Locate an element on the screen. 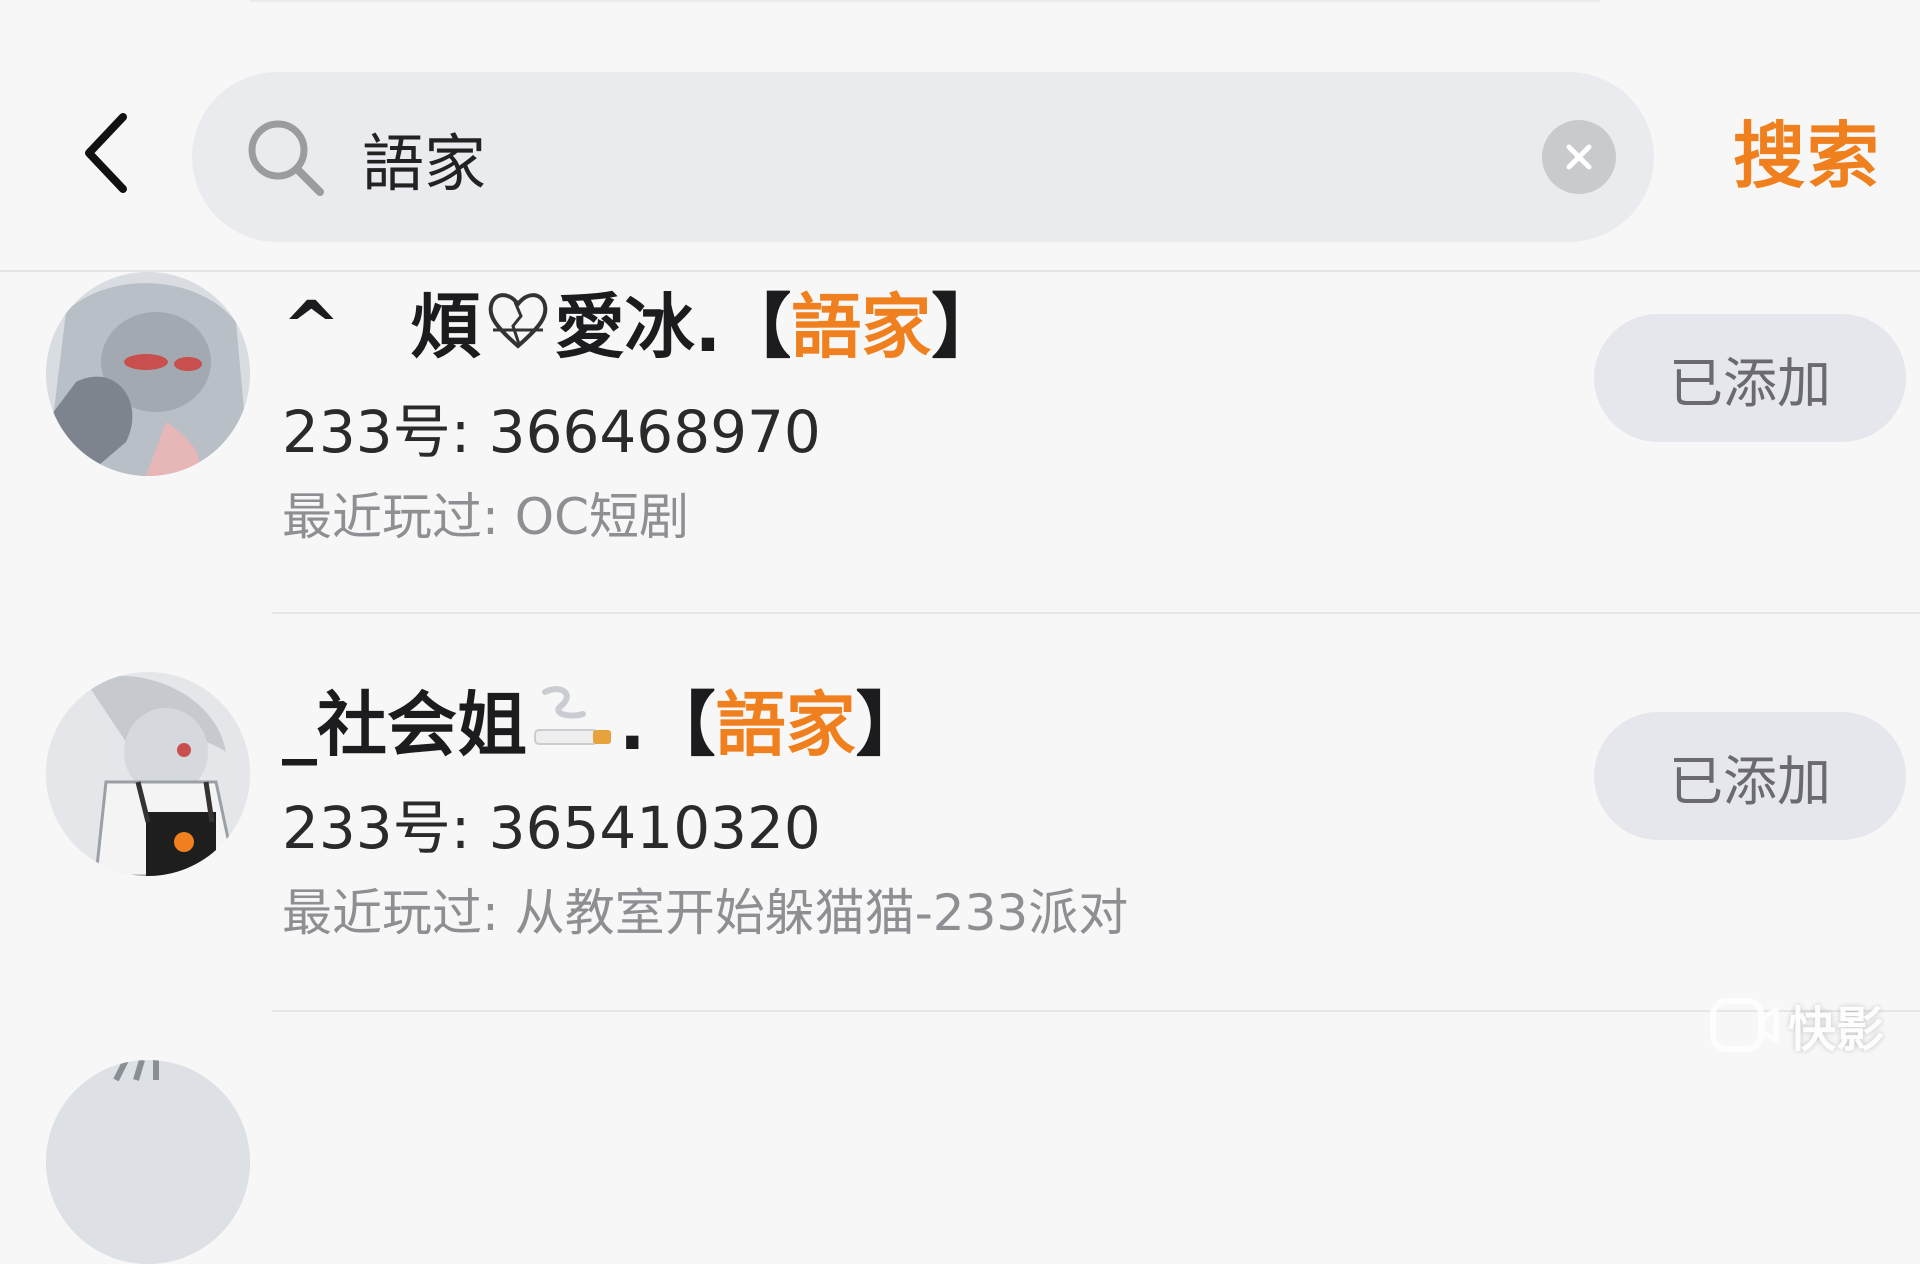 The width and height of the screenshot is (1920, 1264). user-name-mid: 愛冰.【 is located at coordinates (673, 327).